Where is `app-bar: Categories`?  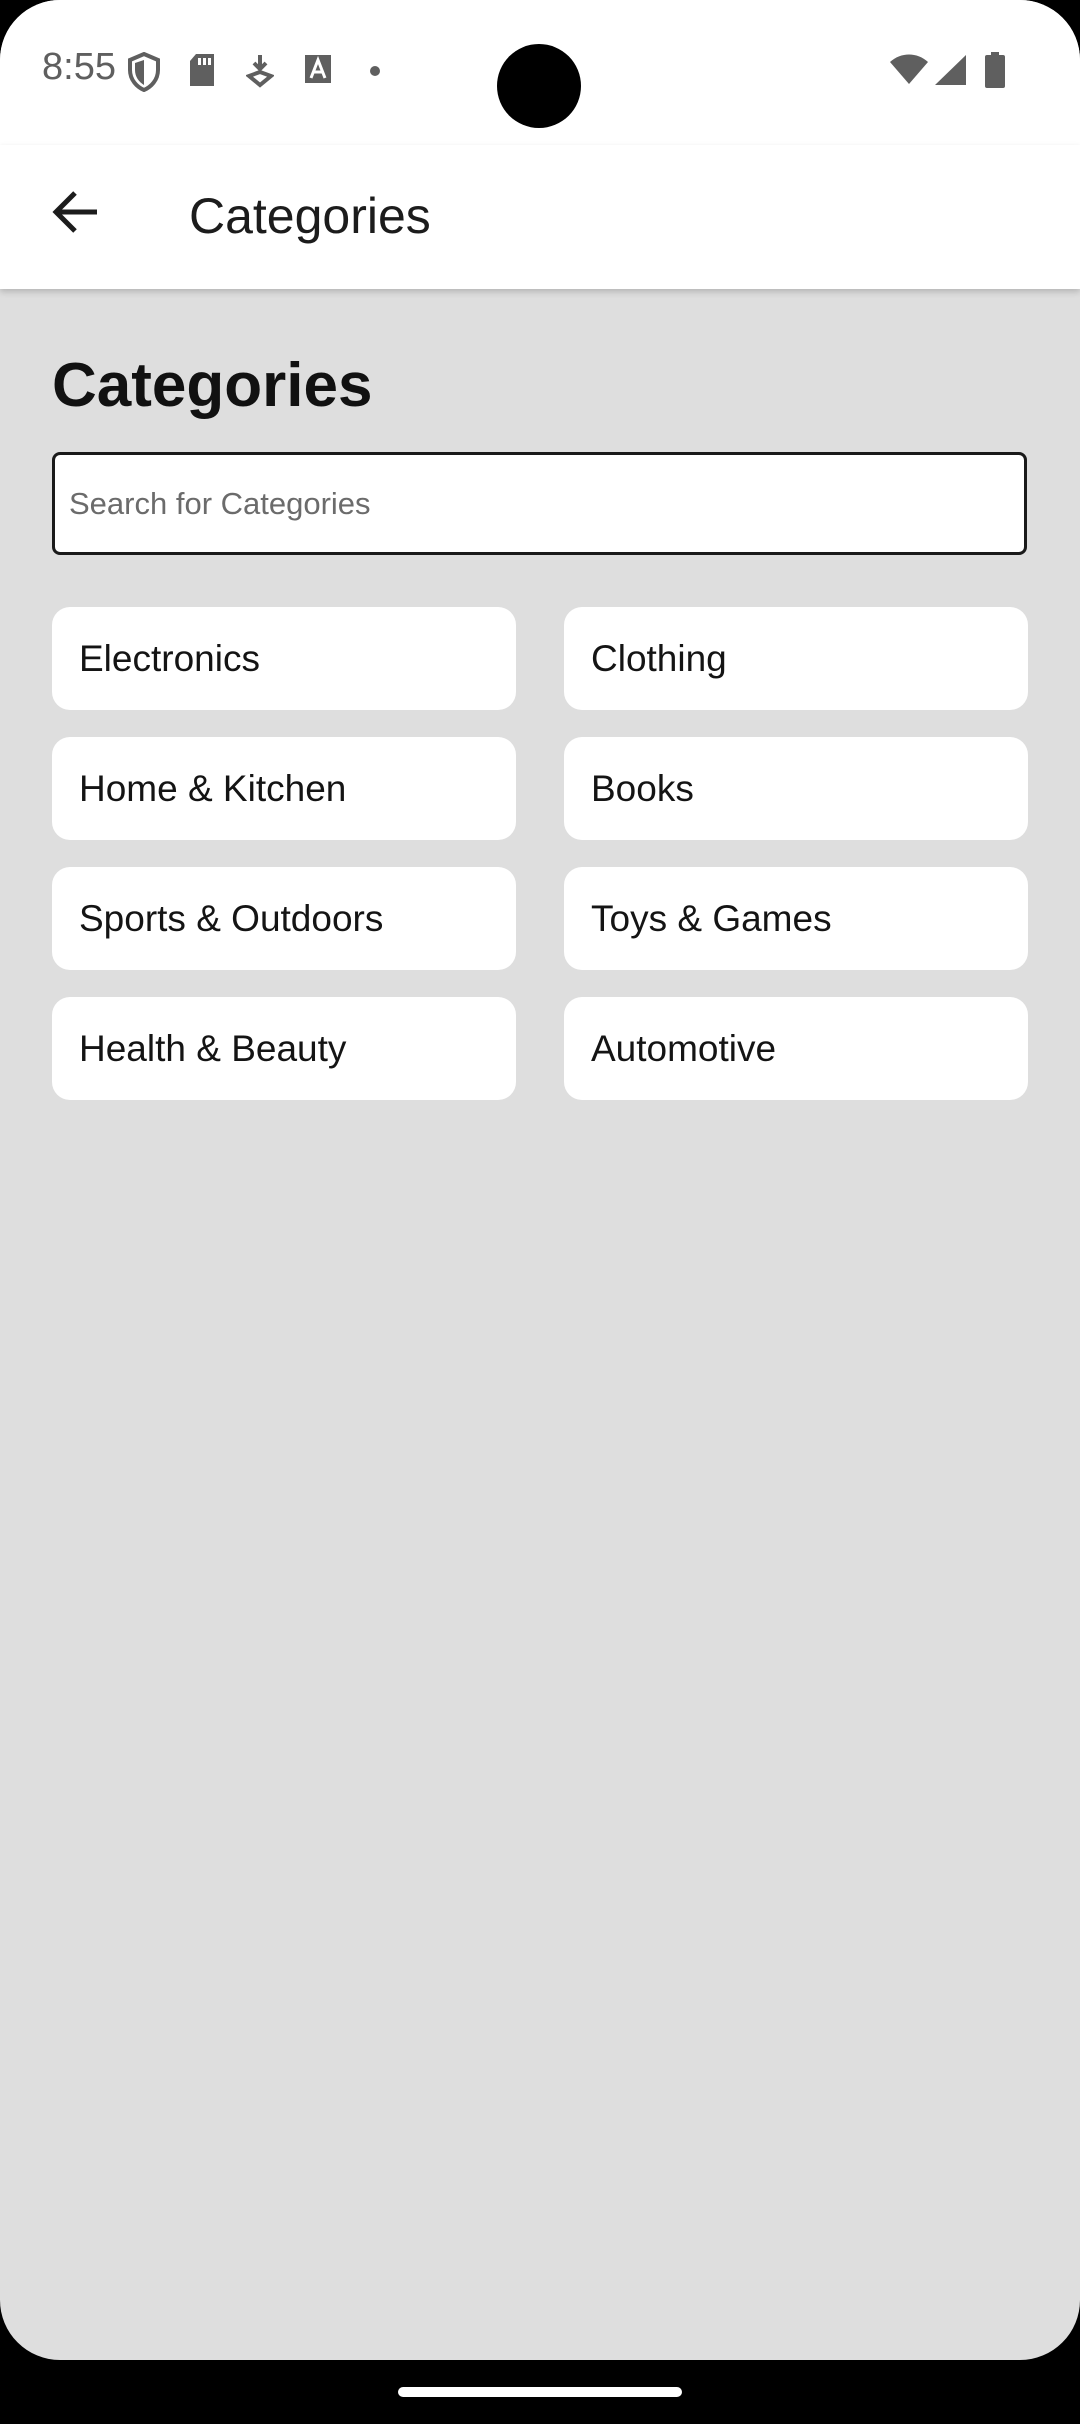 app-bar: Categories is located at coordinates (540, 217).